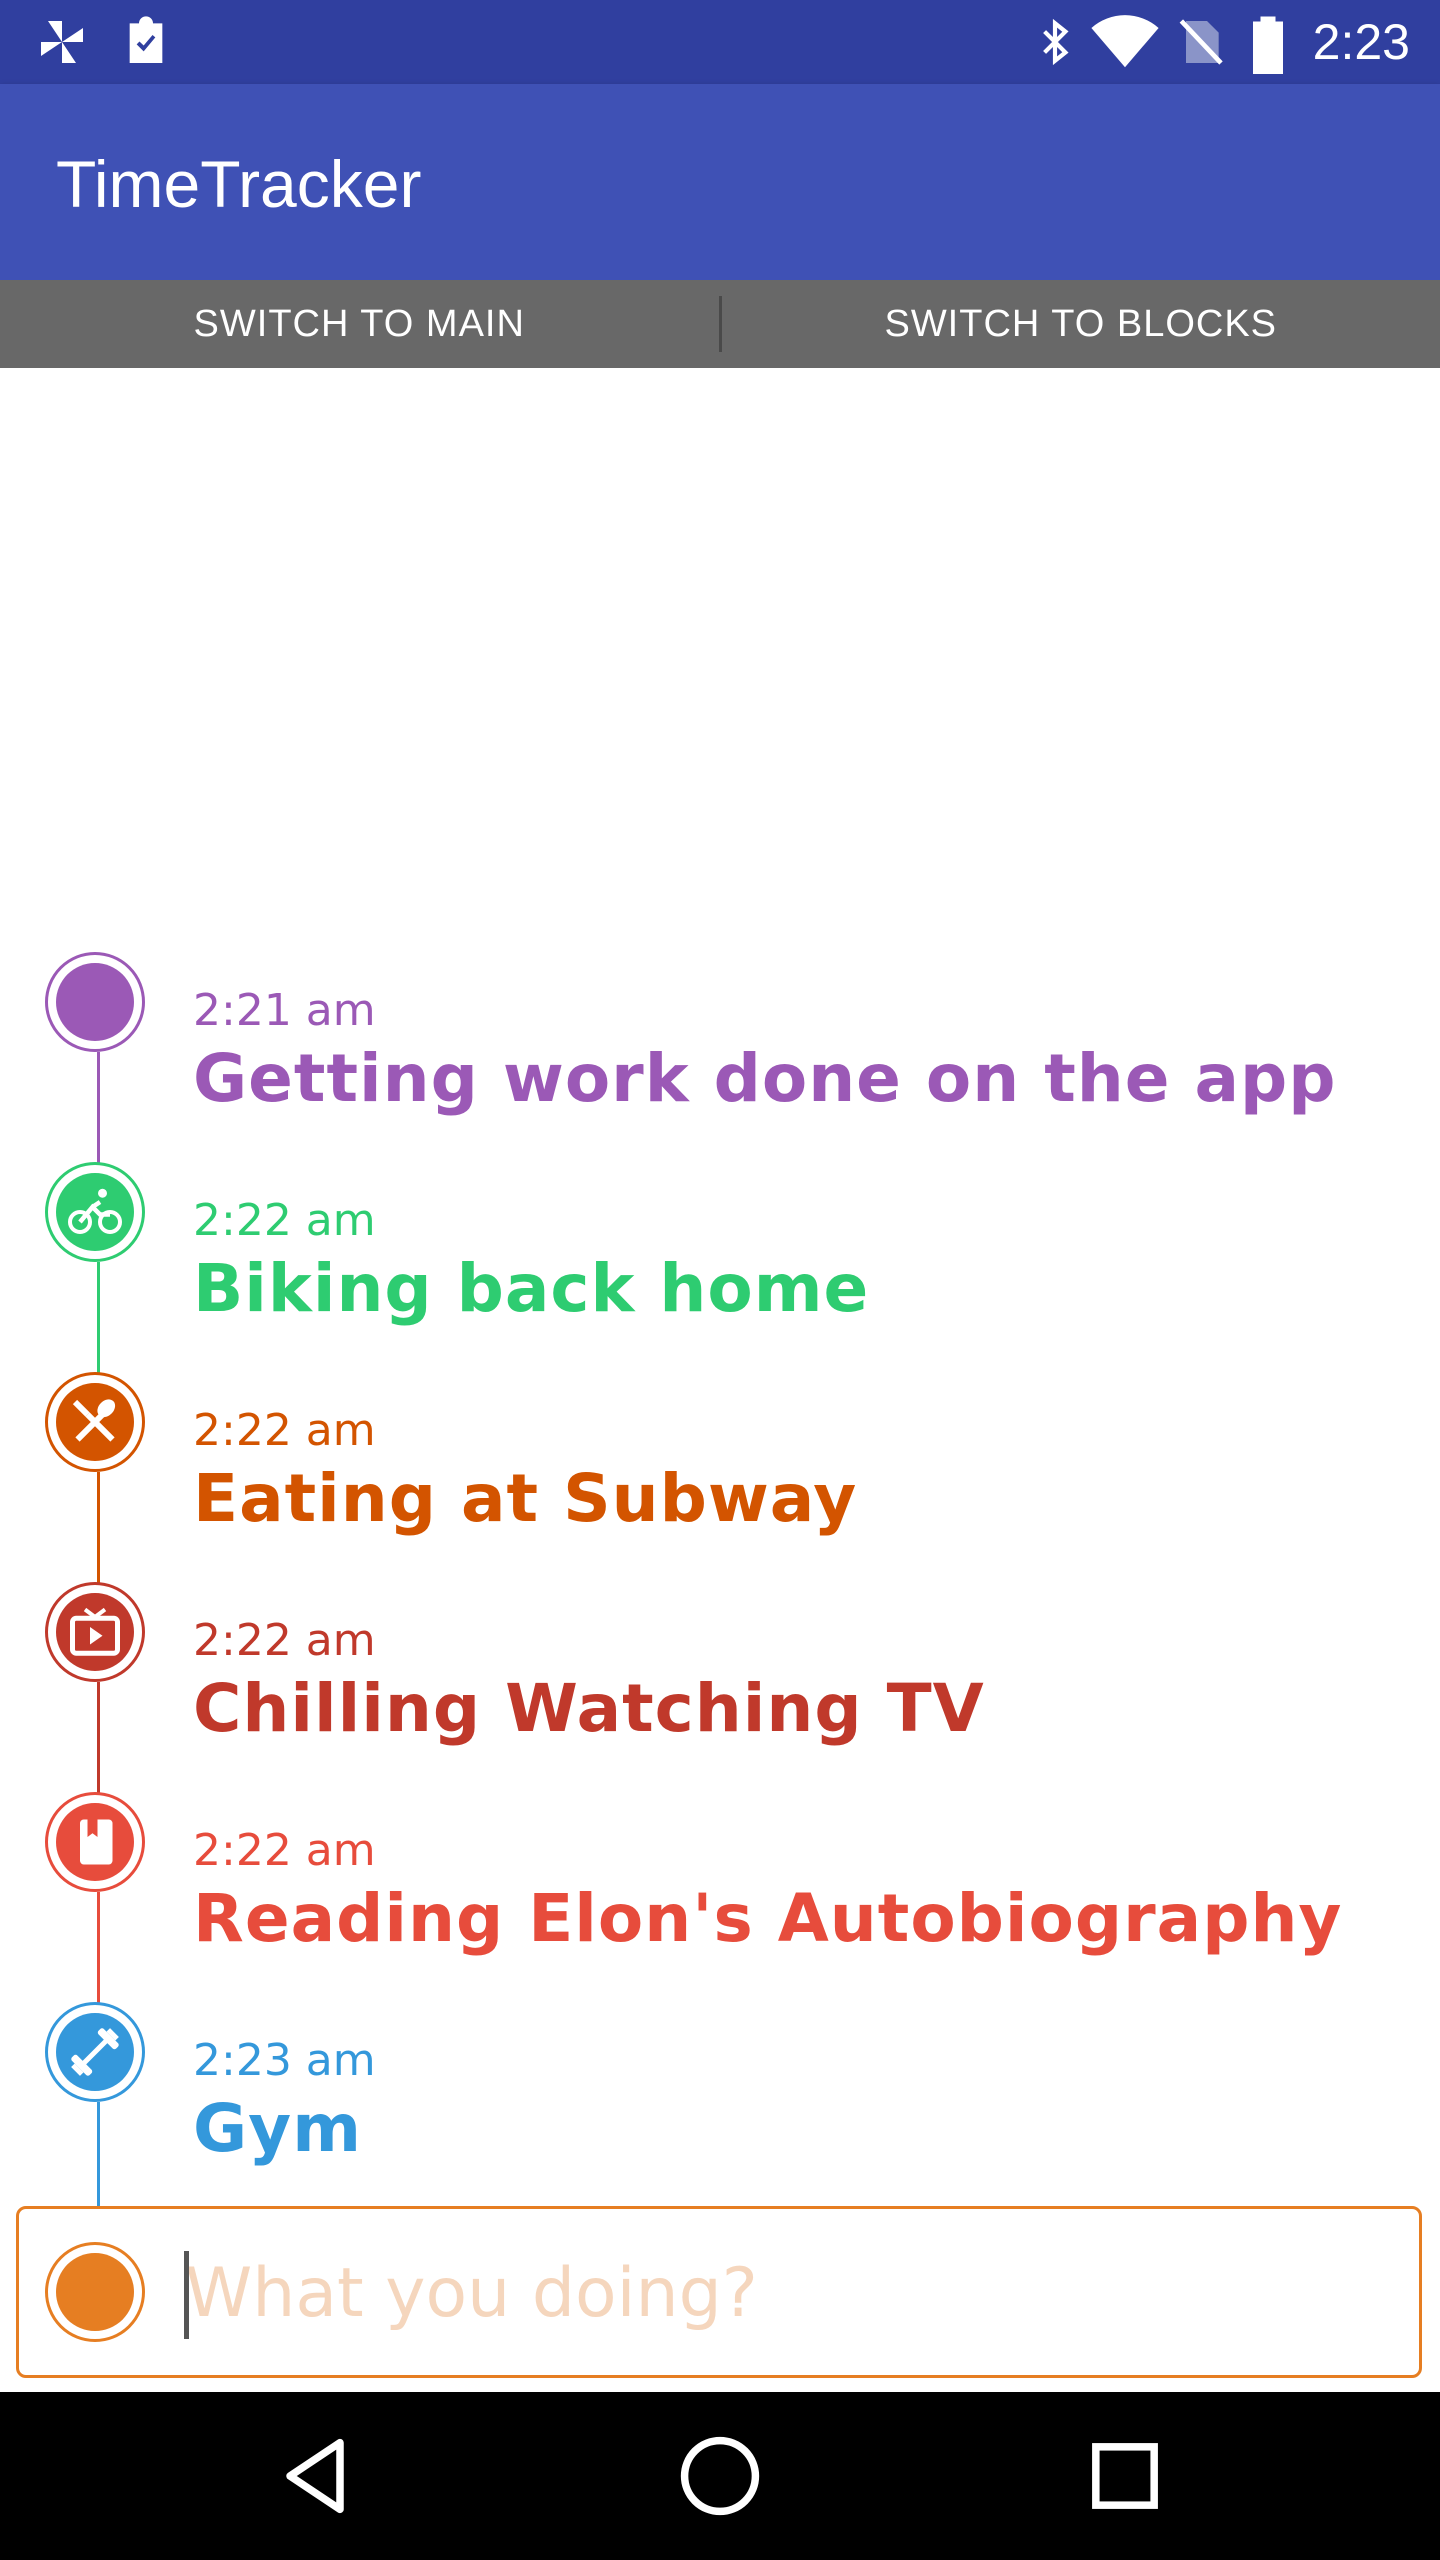  I want to click on entry-label: Reading Elon's Autobiography, so click(768, 1918).